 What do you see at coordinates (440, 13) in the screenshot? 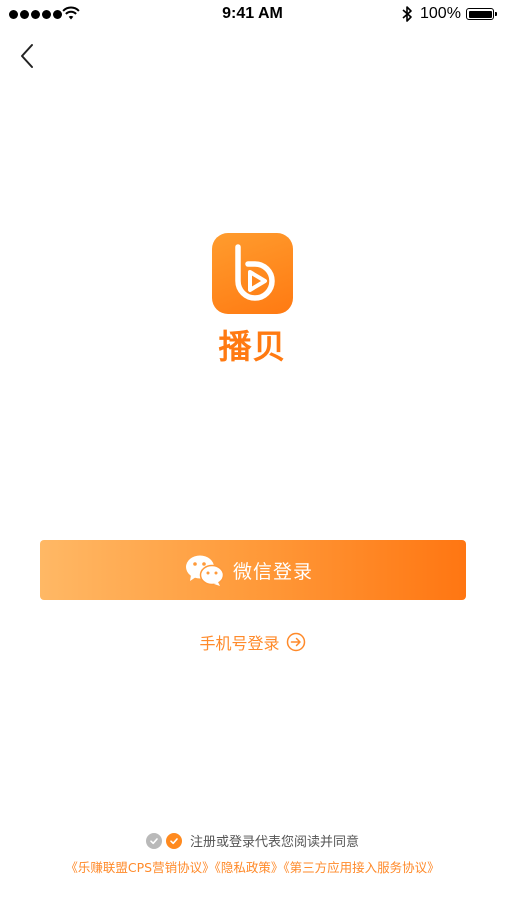
I see `battery-percentage: 100%` at bounding box center [440, 13].